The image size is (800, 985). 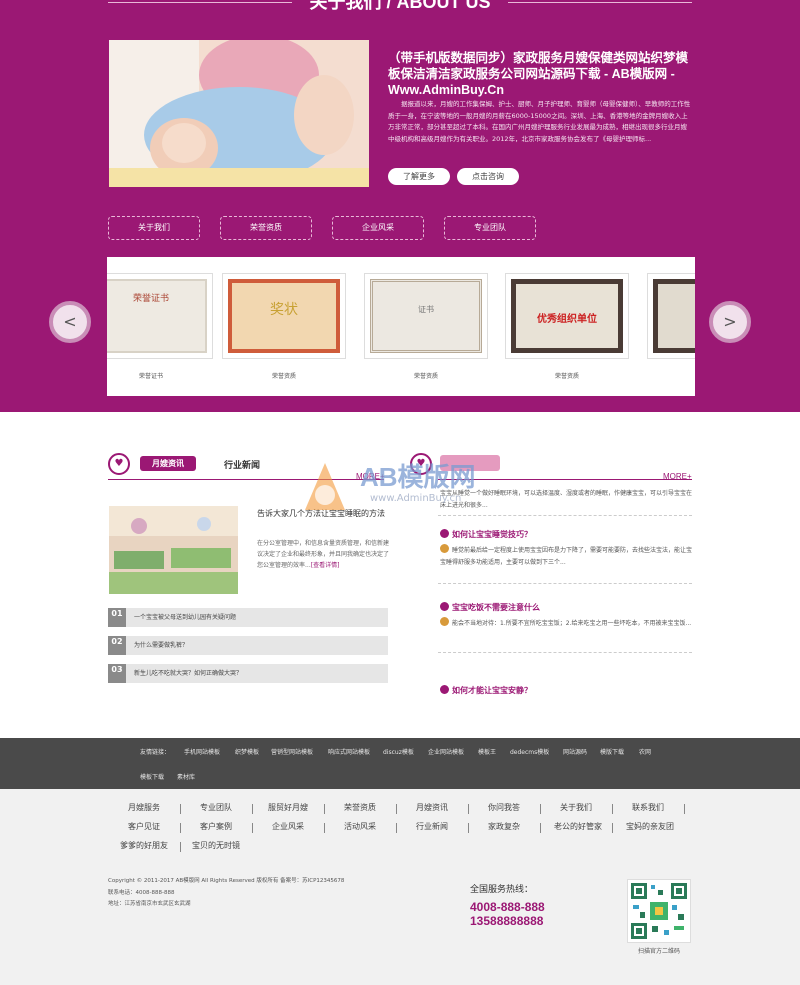 I want to click on news-list-item: 03 新生儿吃不吃就大哭？如何正确做大哭？, so click(x=248, y=673).